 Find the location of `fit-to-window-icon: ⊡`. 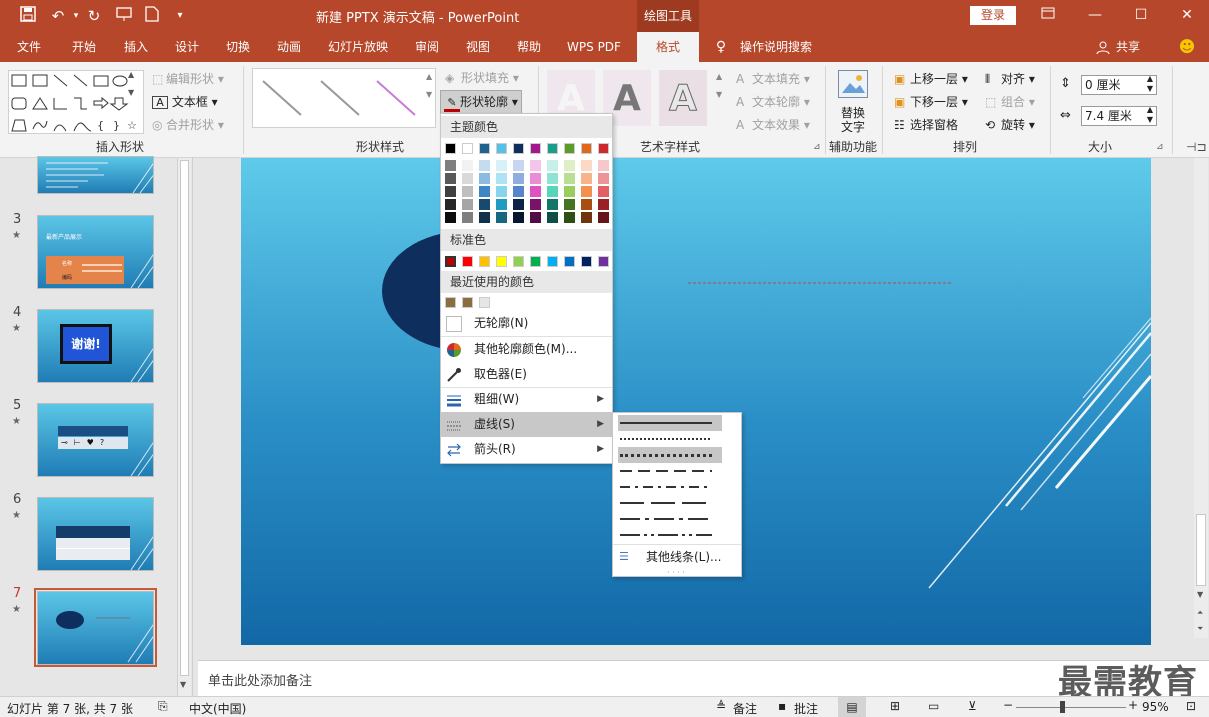

fit-to-window-icon: ⊡ is located at coordinates (1191, 706).